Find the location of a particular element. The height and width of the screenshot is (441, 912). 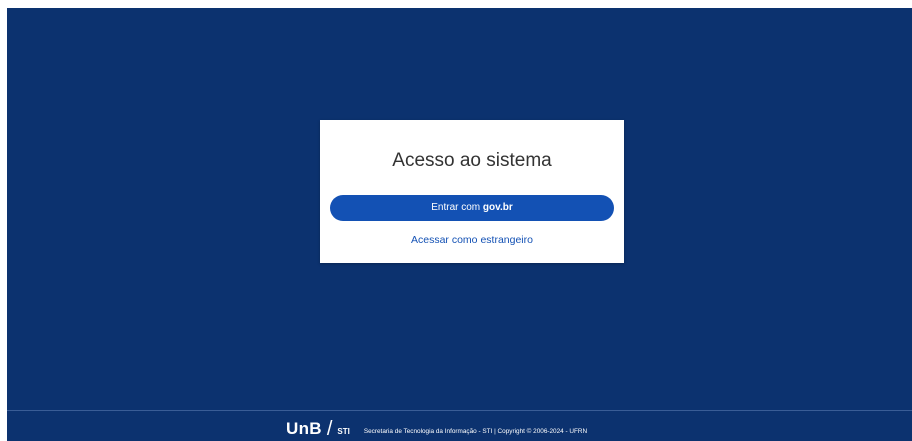

govbr-login-button: Entrar com gov.br is located at coordinates (472, 208).